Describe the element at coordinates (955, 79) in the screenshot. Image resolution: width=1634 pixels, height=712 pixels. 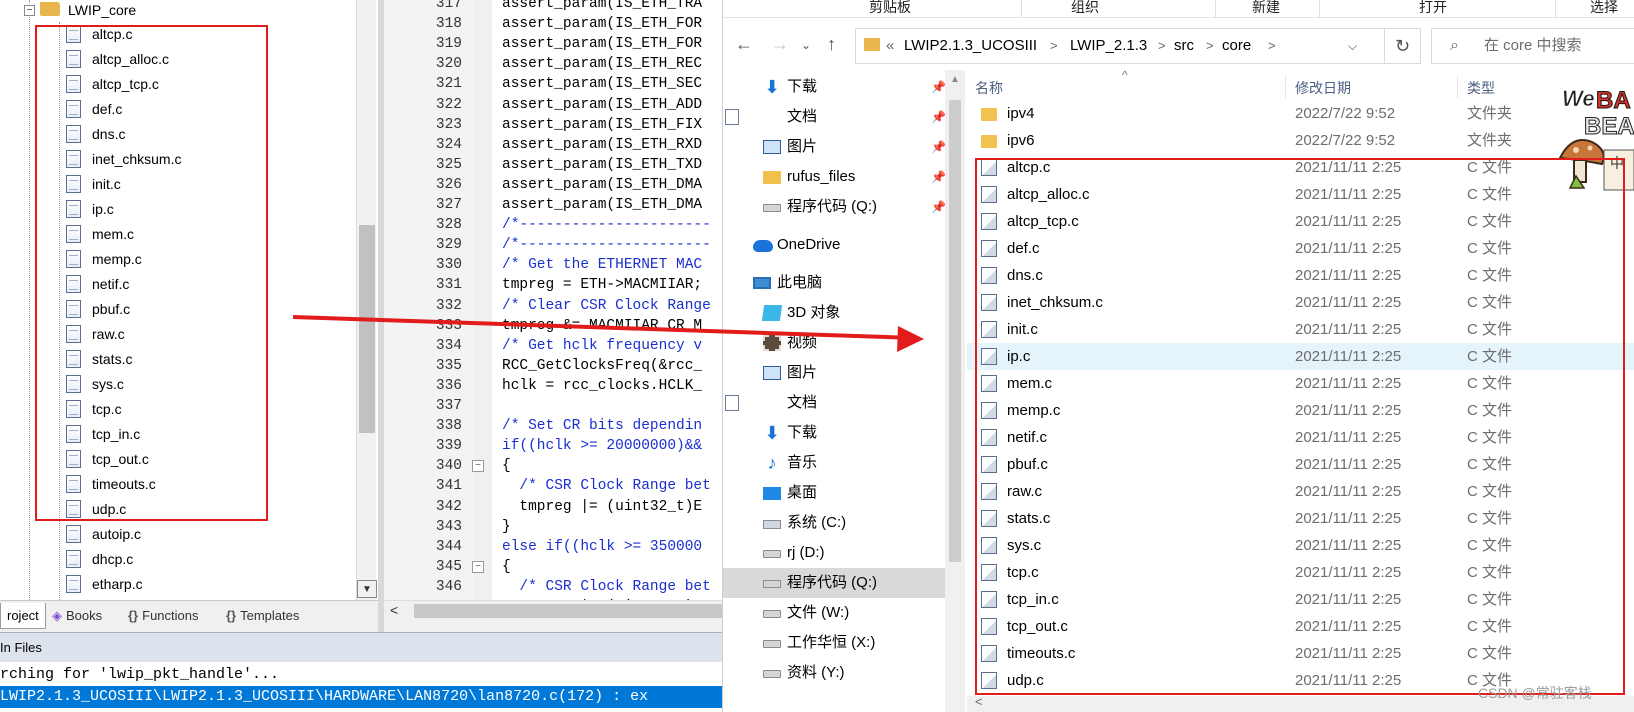
I see `scroll-up-icon: ▲` at that location.